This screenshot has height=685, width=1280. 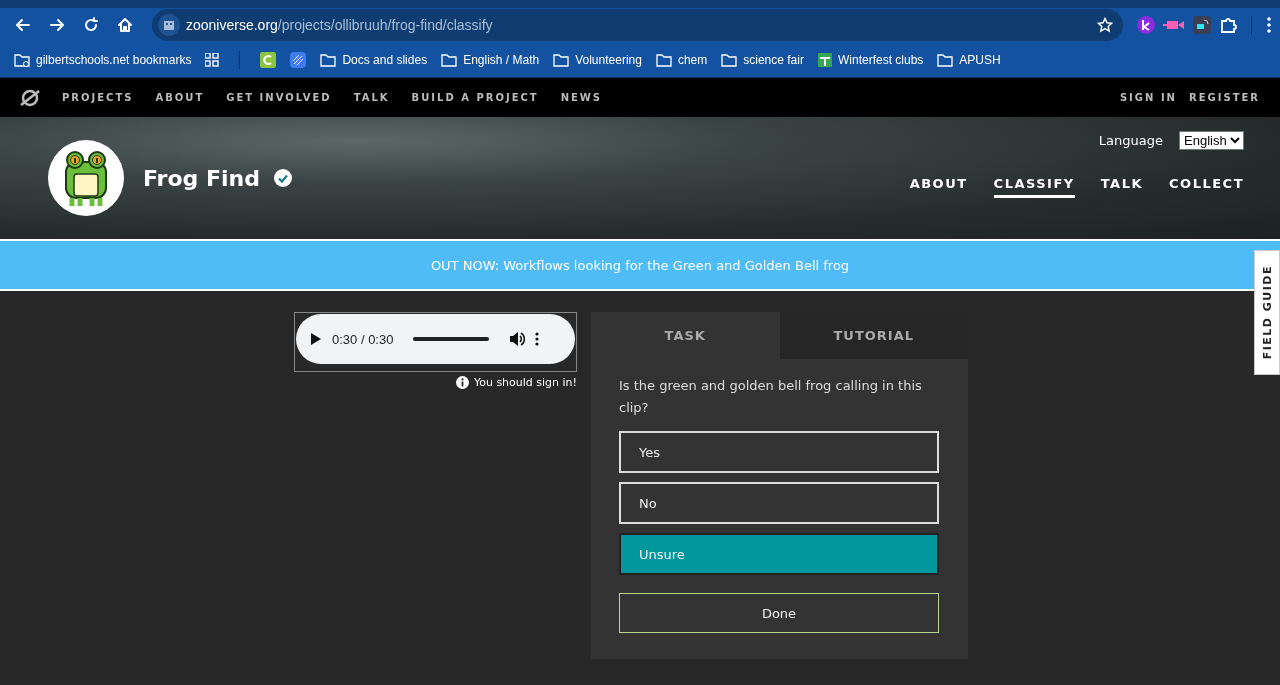 I want to click on project-title: Frog Find, so click(x=201, y=178).